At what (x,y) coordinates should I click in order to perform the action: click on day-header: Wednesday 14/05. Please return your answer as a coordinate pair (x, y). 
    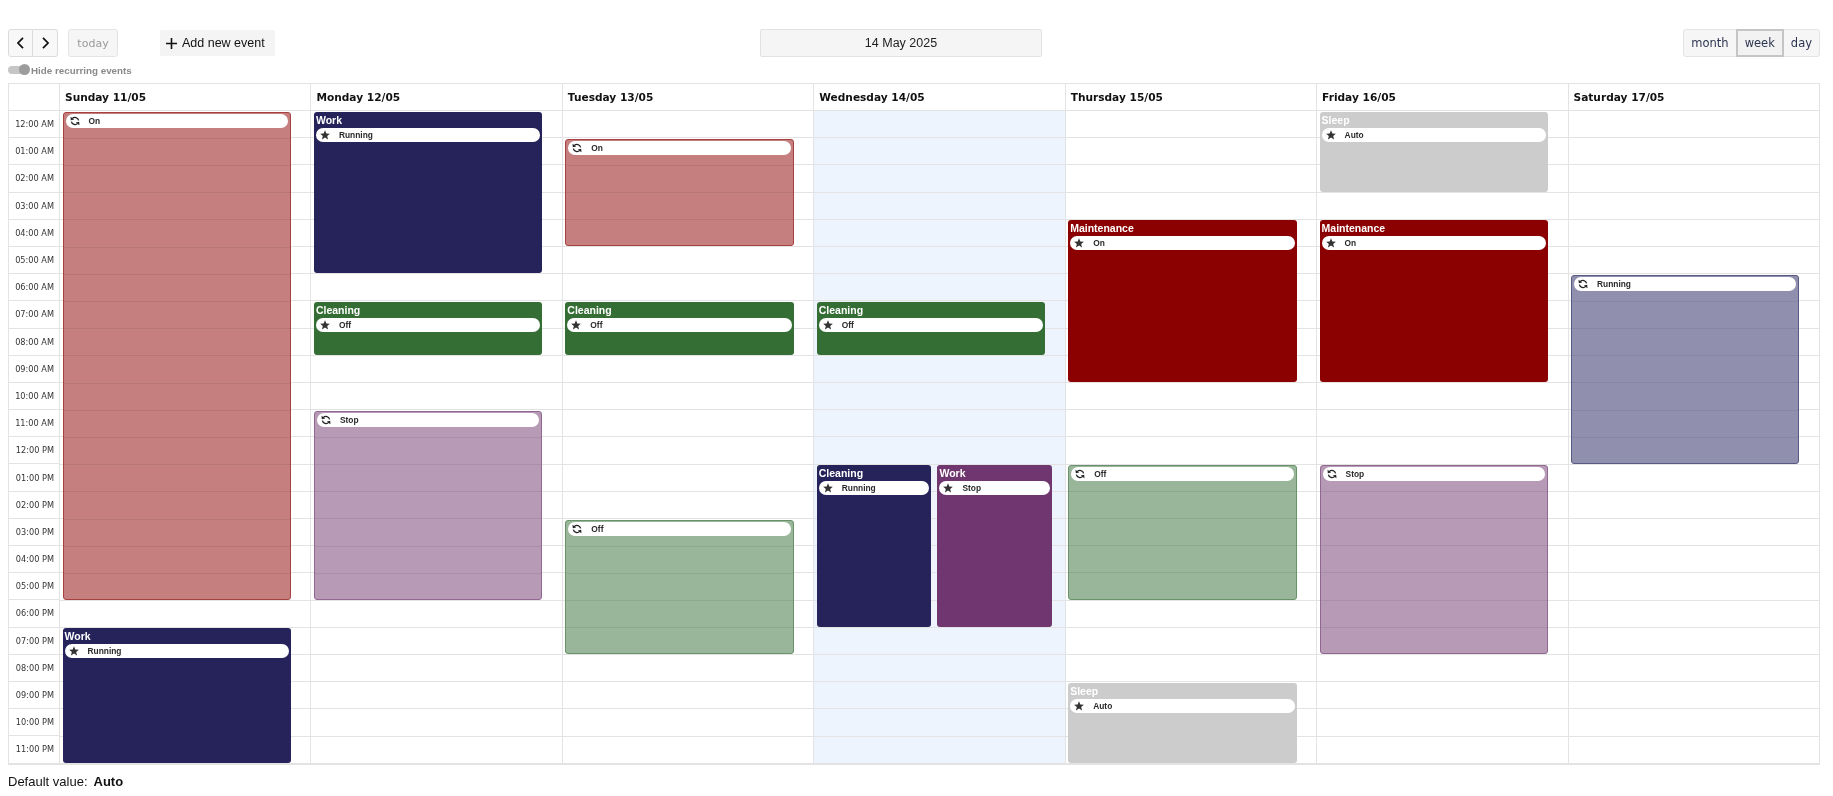
    Looking at the image, I should click on (872, 97).